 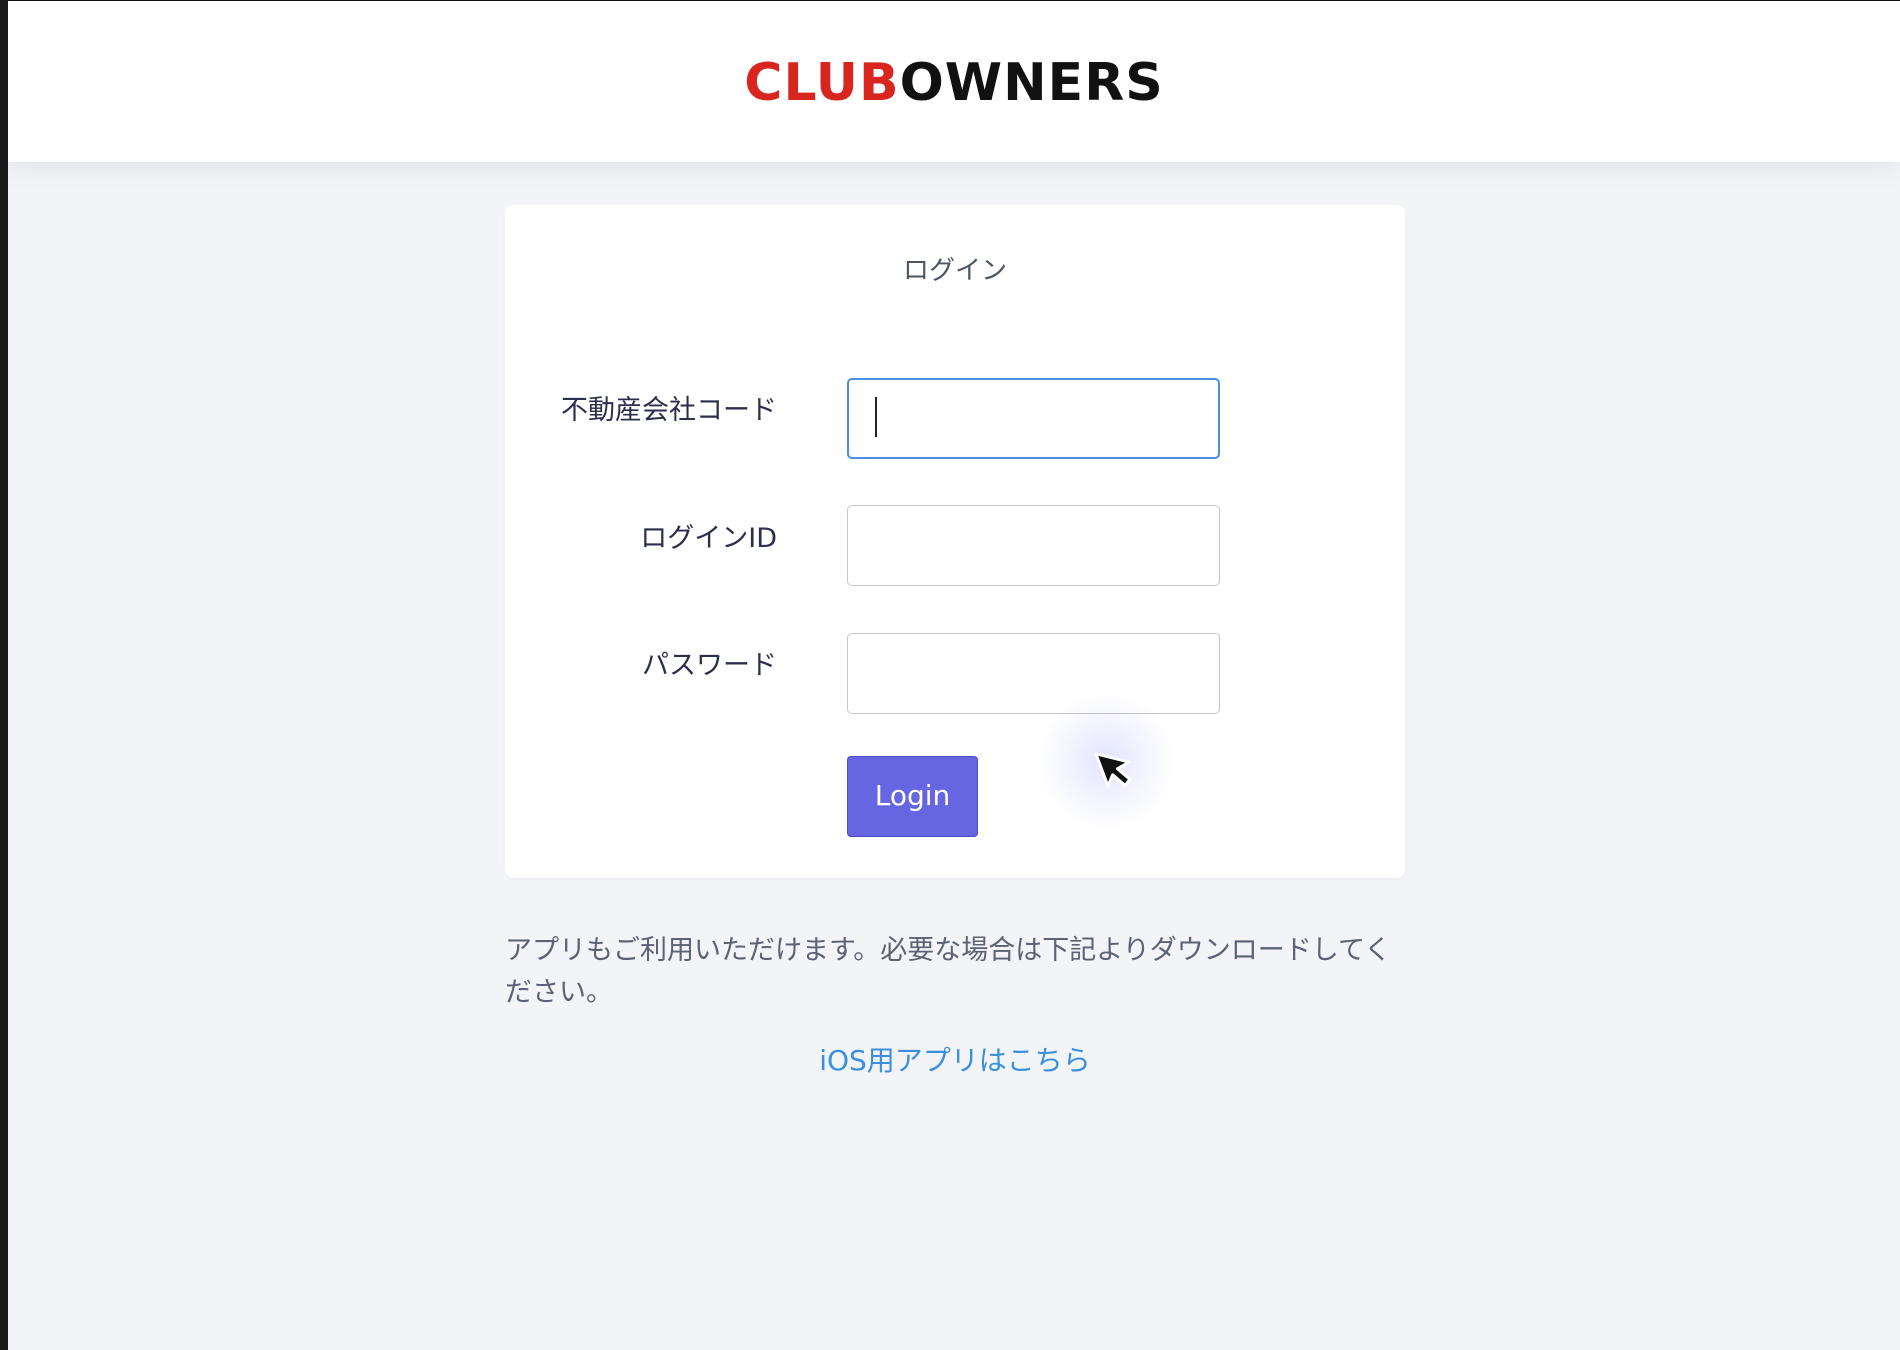 I want to click on password-label: パスワード, so click(x=709, y=665).